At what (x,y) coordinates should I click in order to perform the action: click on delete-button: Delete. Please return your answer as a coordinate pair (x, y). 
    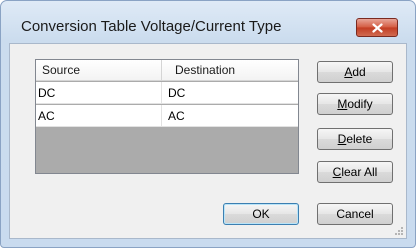
    Looking at the image, I should click on (355, 139).